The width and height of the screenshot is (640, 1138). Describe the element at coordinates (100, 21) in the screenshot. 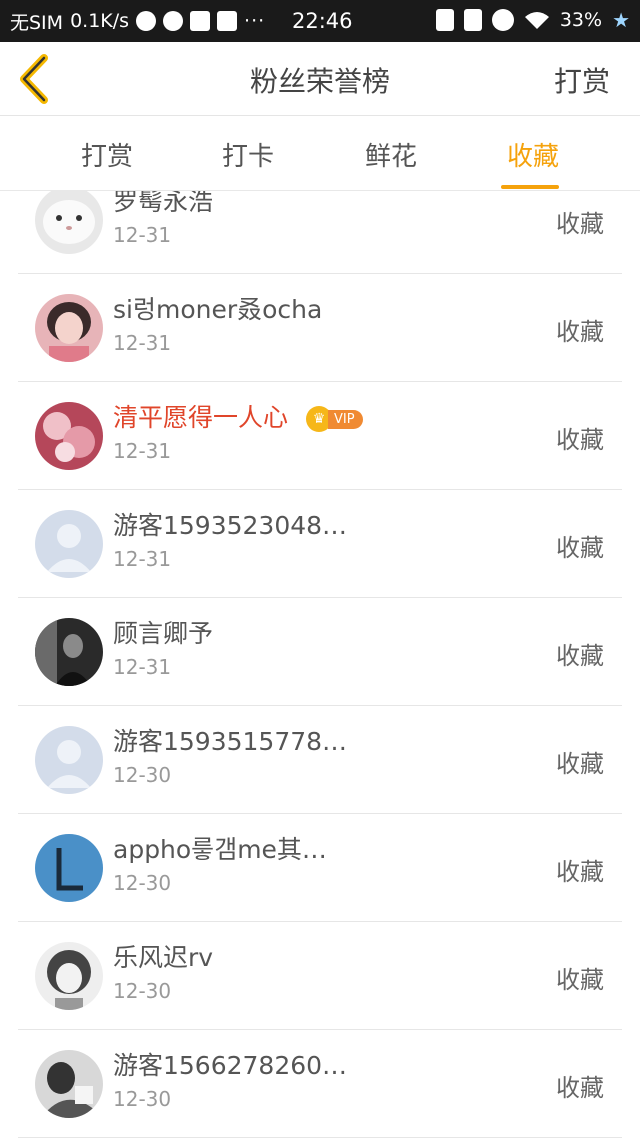

I see `network-speed: 0.1K/s` at that location.